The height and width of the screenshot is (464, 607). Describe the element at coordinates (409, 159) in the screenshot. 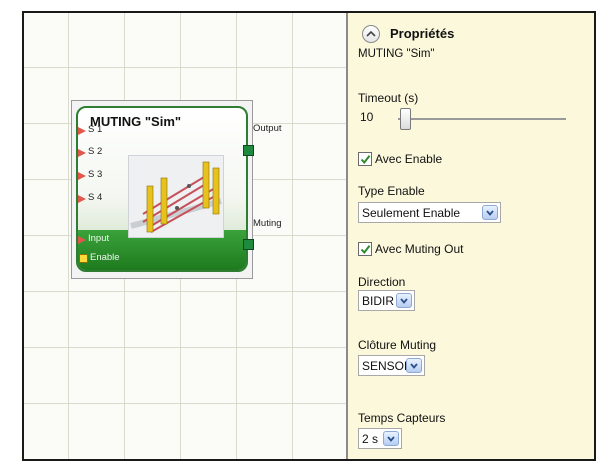

I see `avec-enable-label: Avec Enable` at that location.